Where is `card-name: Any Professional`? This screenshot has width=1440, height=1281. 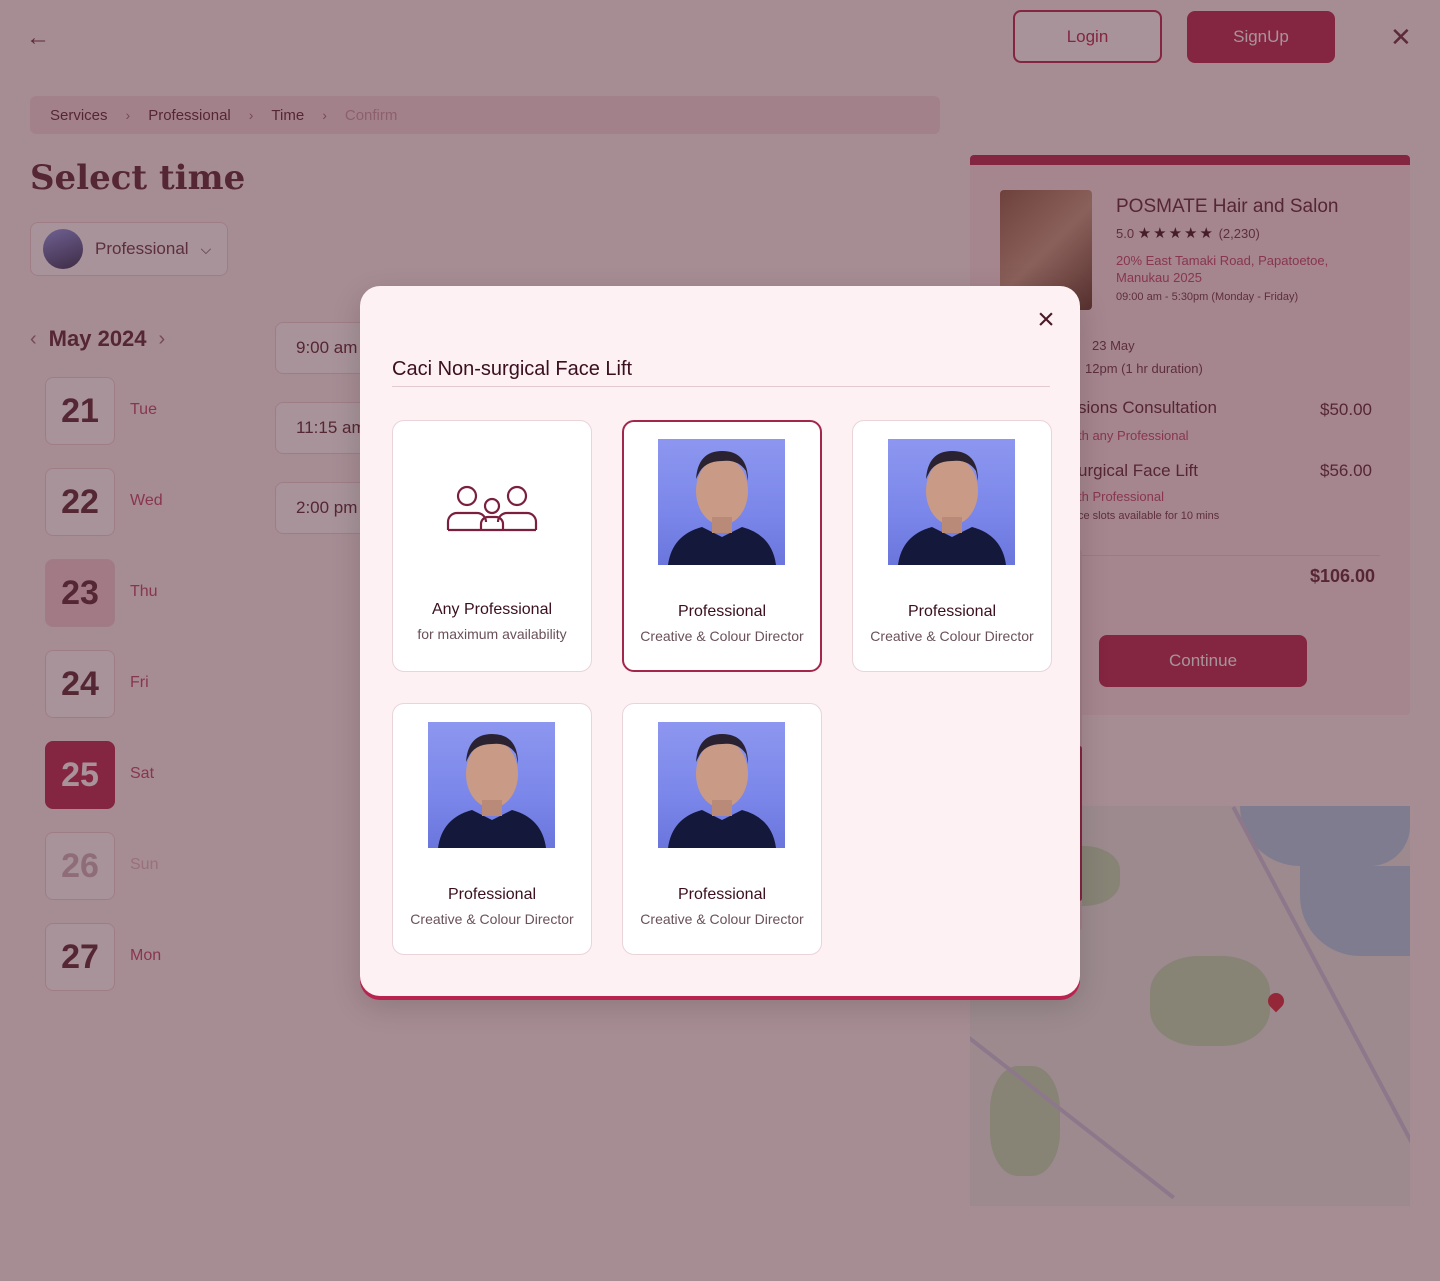 card-name: Any Professional is located at coordinates (492, 609).